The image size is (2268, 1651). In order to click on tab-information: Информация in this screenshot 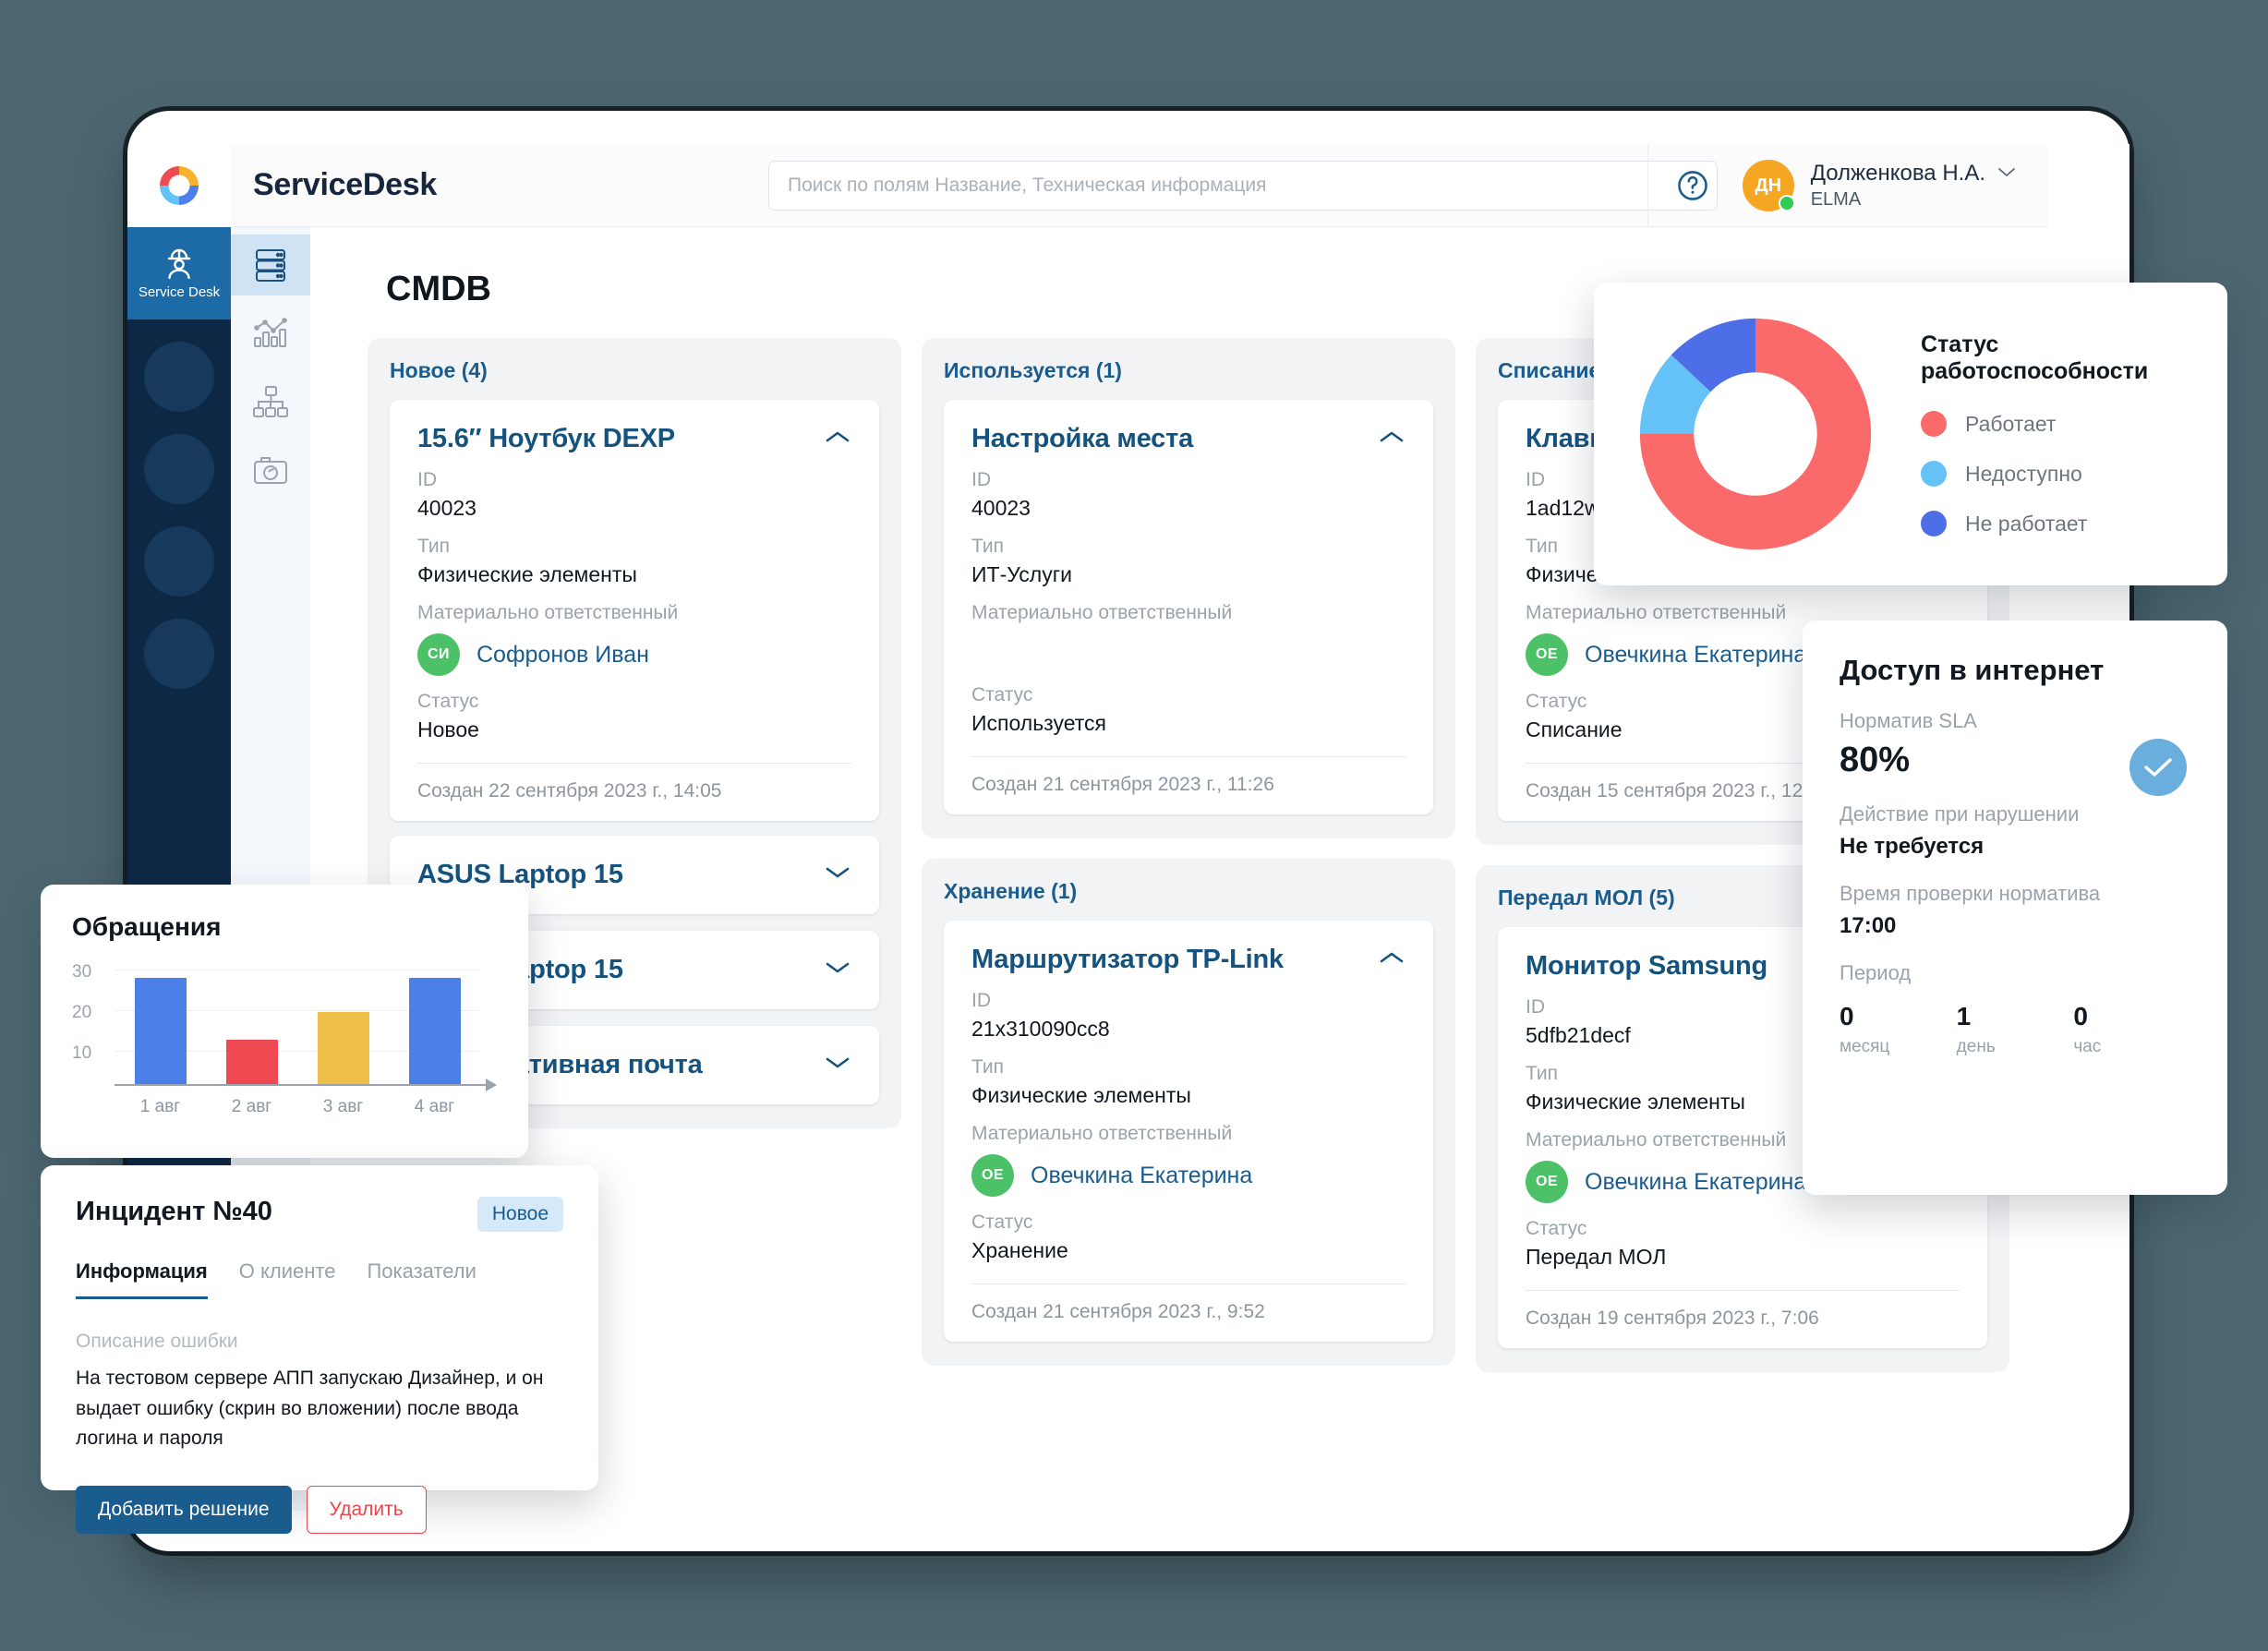, I will do `click(142, 1279)`.